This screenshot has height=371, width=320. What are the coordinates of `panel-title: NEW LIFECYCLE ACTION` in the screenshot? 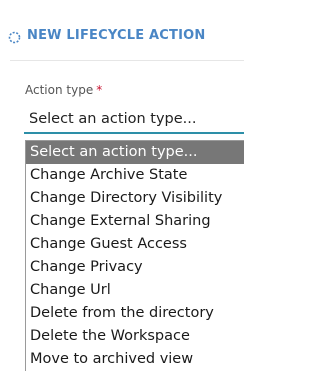 It's located at (116, 35).